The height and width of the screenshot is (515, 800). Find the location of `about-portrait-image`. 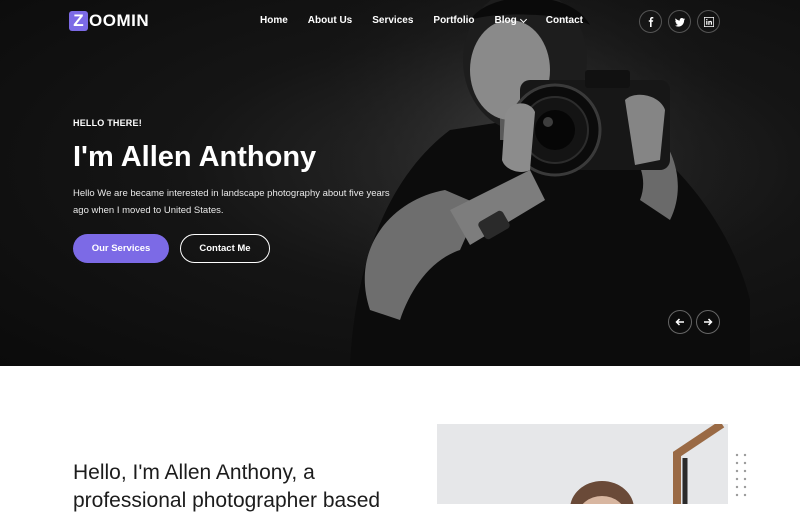

about-portrait-image is located at coordinates (582, 464).